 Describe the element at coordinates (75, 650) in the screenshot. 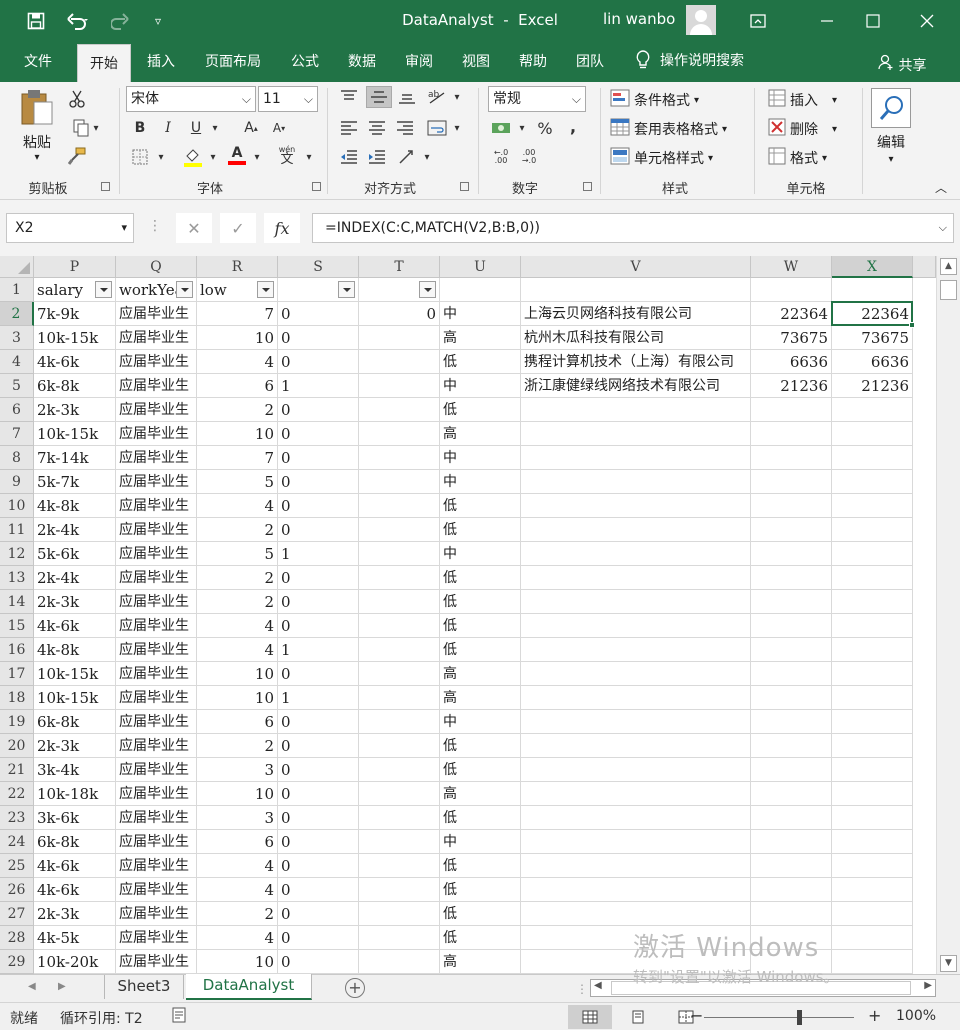

I see `table-cell: 4k-8k` at that location.